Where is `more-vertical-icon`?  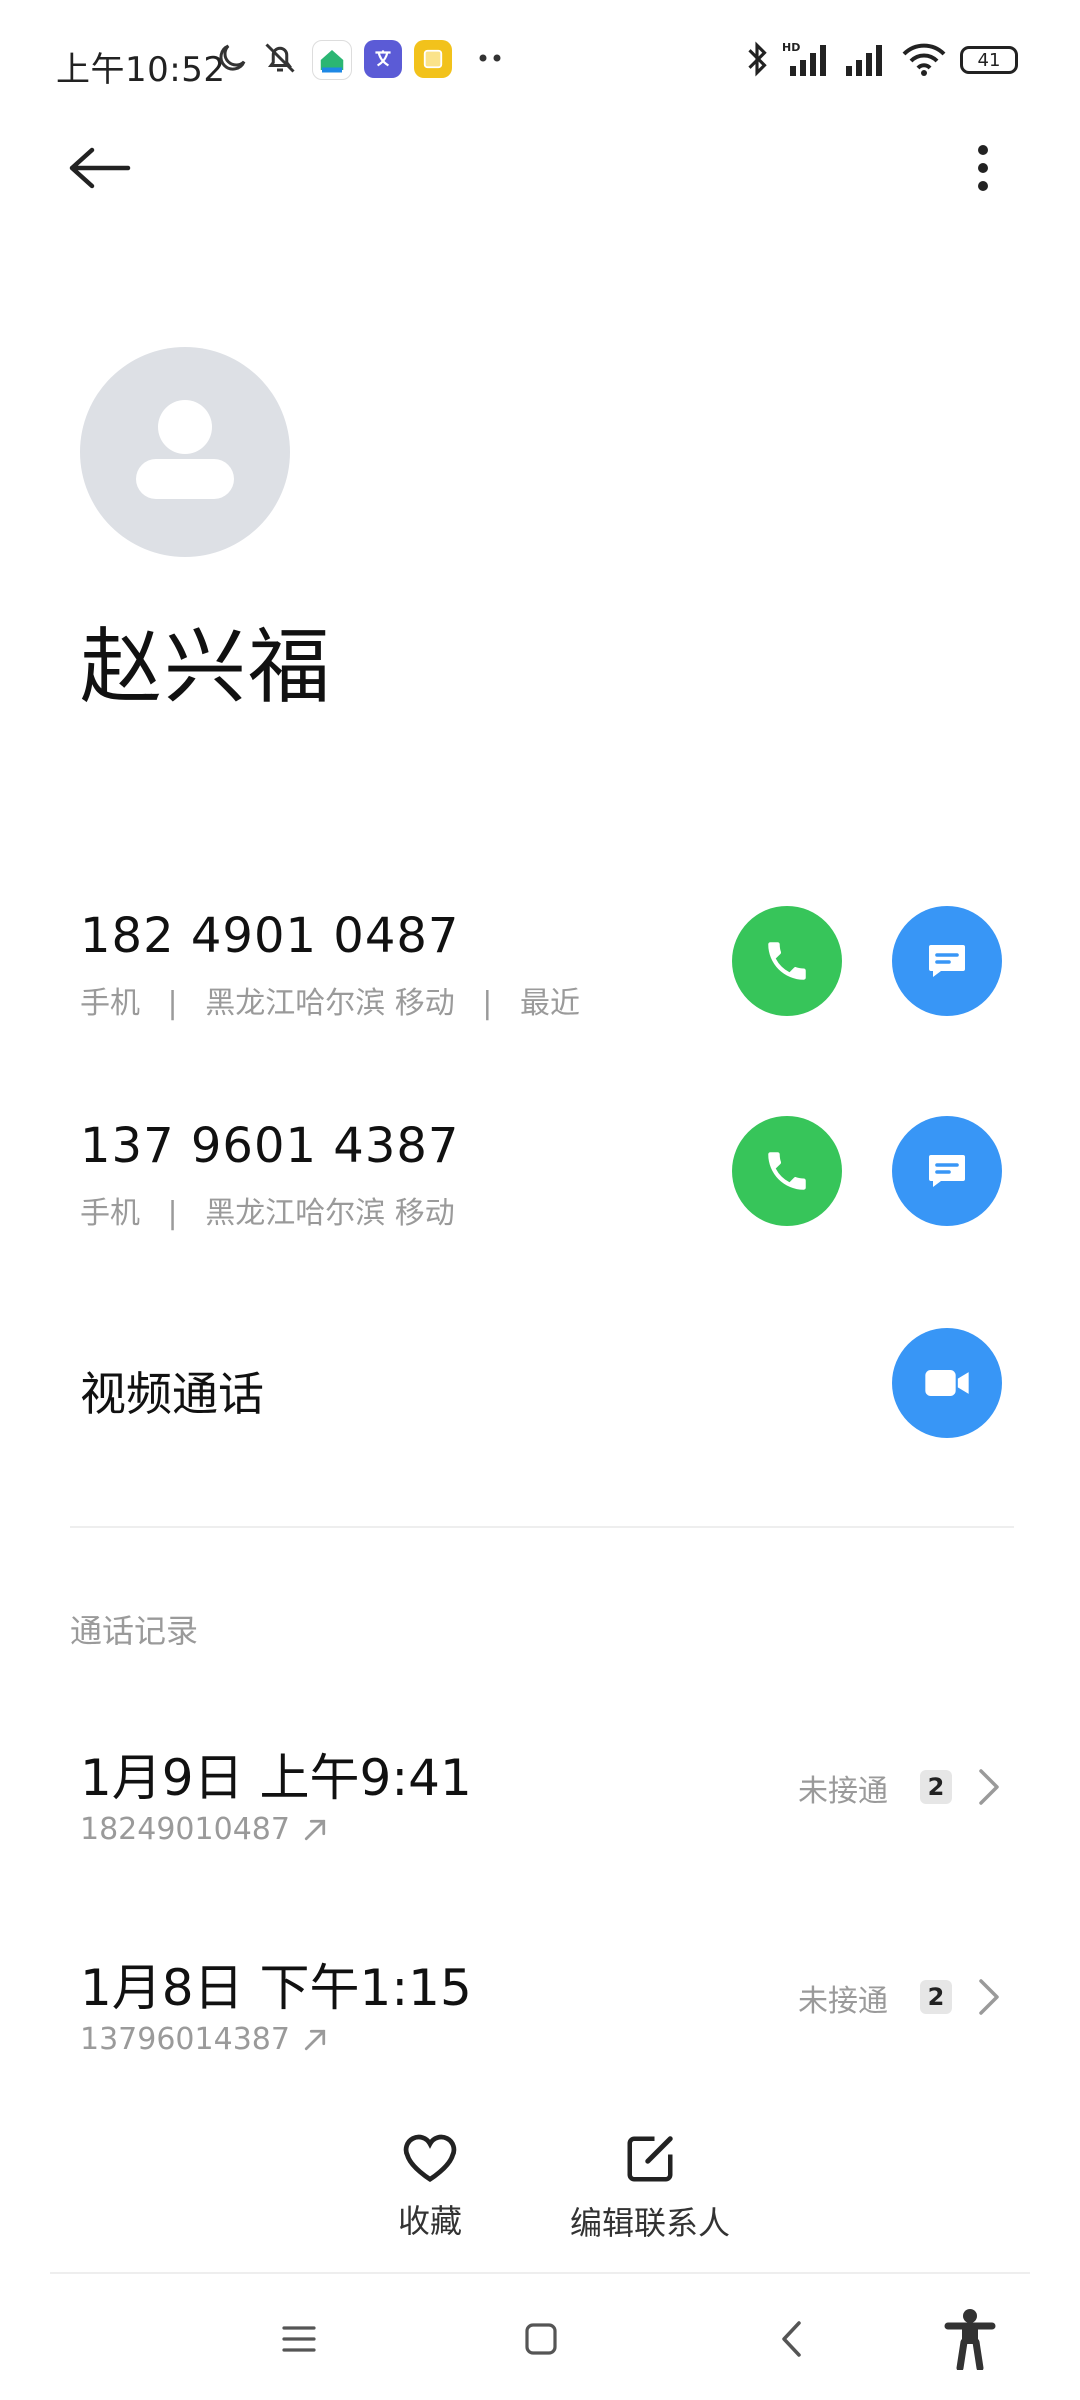
more-vertical-icon is located at coordinates (983, 168).